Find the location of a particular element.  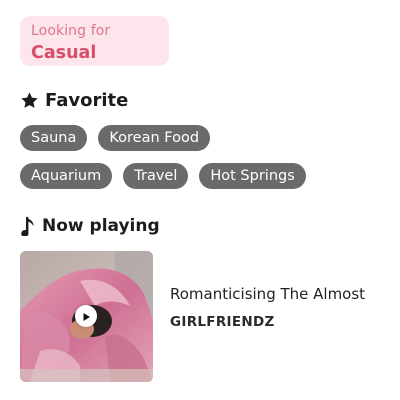

play-button is located at coordinates (86, 316).